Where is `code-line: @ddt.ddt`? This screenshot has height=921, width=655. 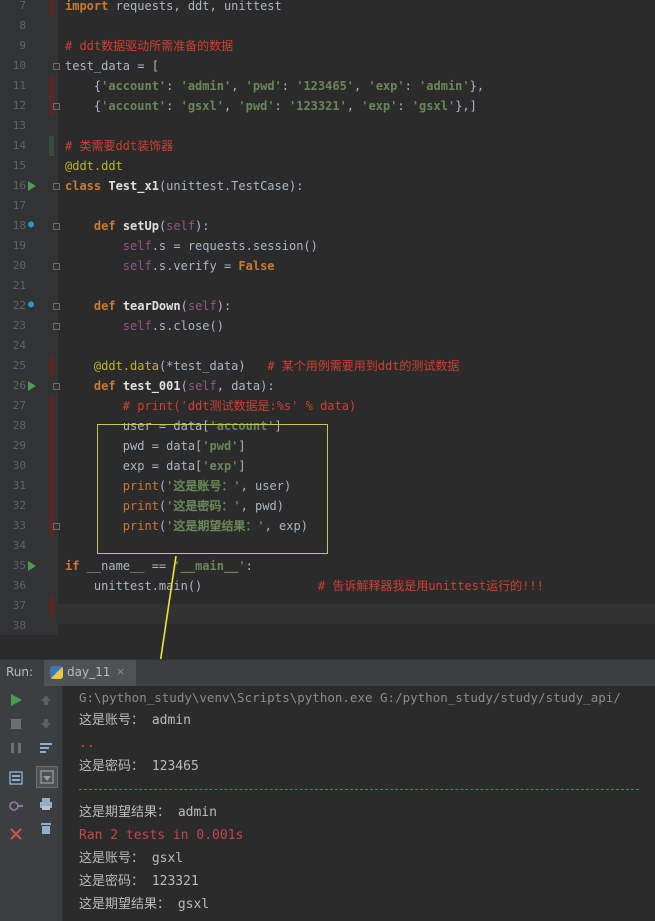 code-line: @ddt.ddt is located at coordinates (94, 166).